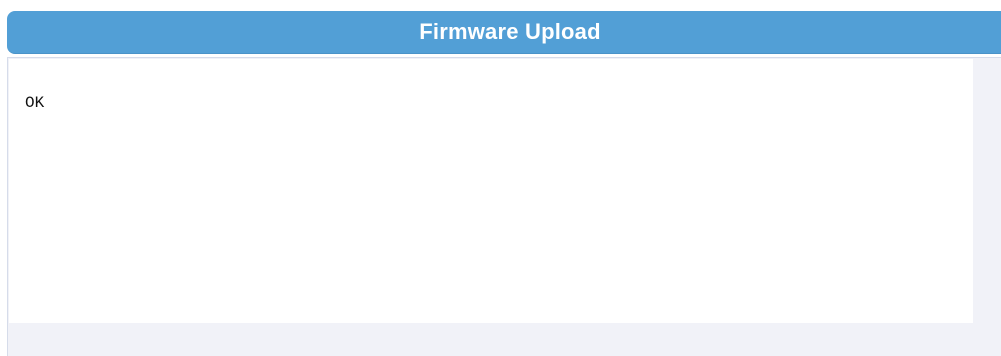 The height and width of the screenshot is (356, 1001). I want to click on panel-header: Firmware Upload, so click(504, 32).